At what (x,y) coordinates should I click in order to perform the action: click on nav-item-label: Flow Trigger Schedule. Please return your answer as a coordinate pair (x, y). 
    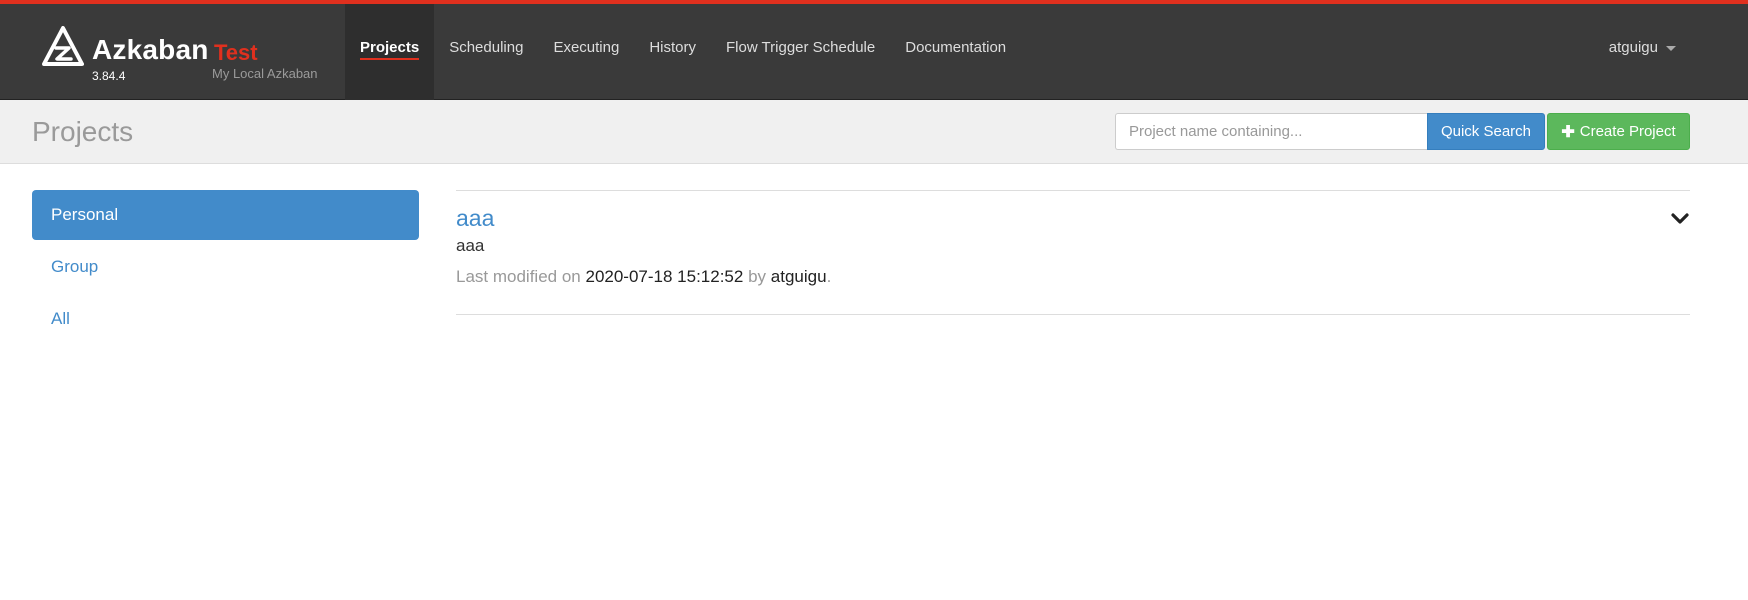
    Looking at the image, I should click on (800, 47).